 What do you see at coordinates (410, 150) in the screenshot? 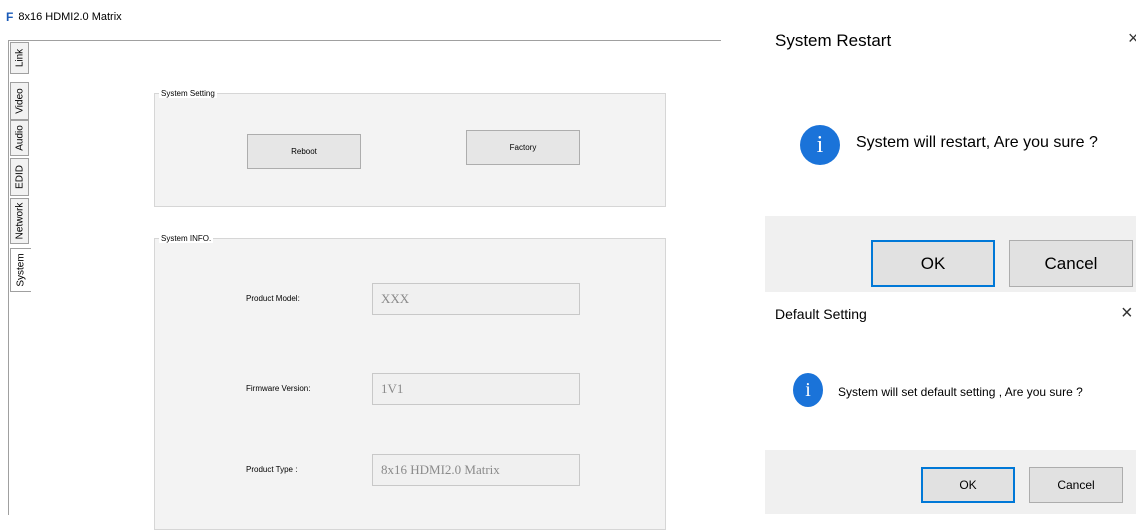
I see `system-setting-group` at bounding box center [410, 150].